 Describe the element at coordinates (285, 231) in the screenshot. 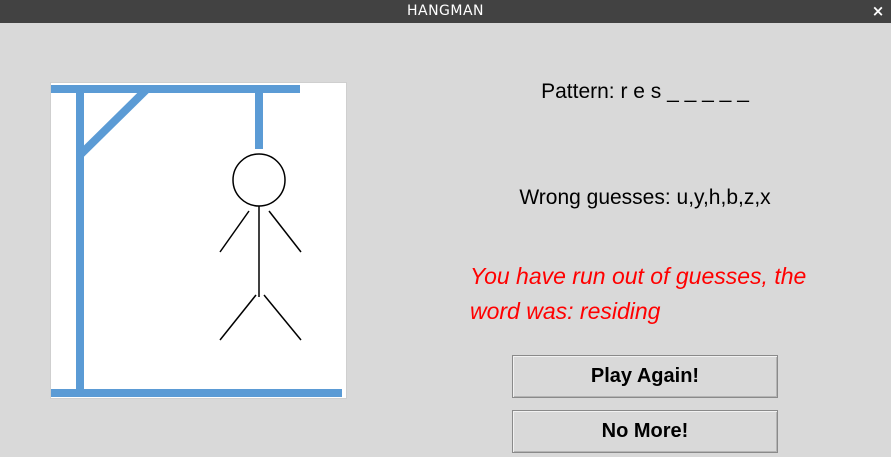

I see `man-right-arm` at that location.